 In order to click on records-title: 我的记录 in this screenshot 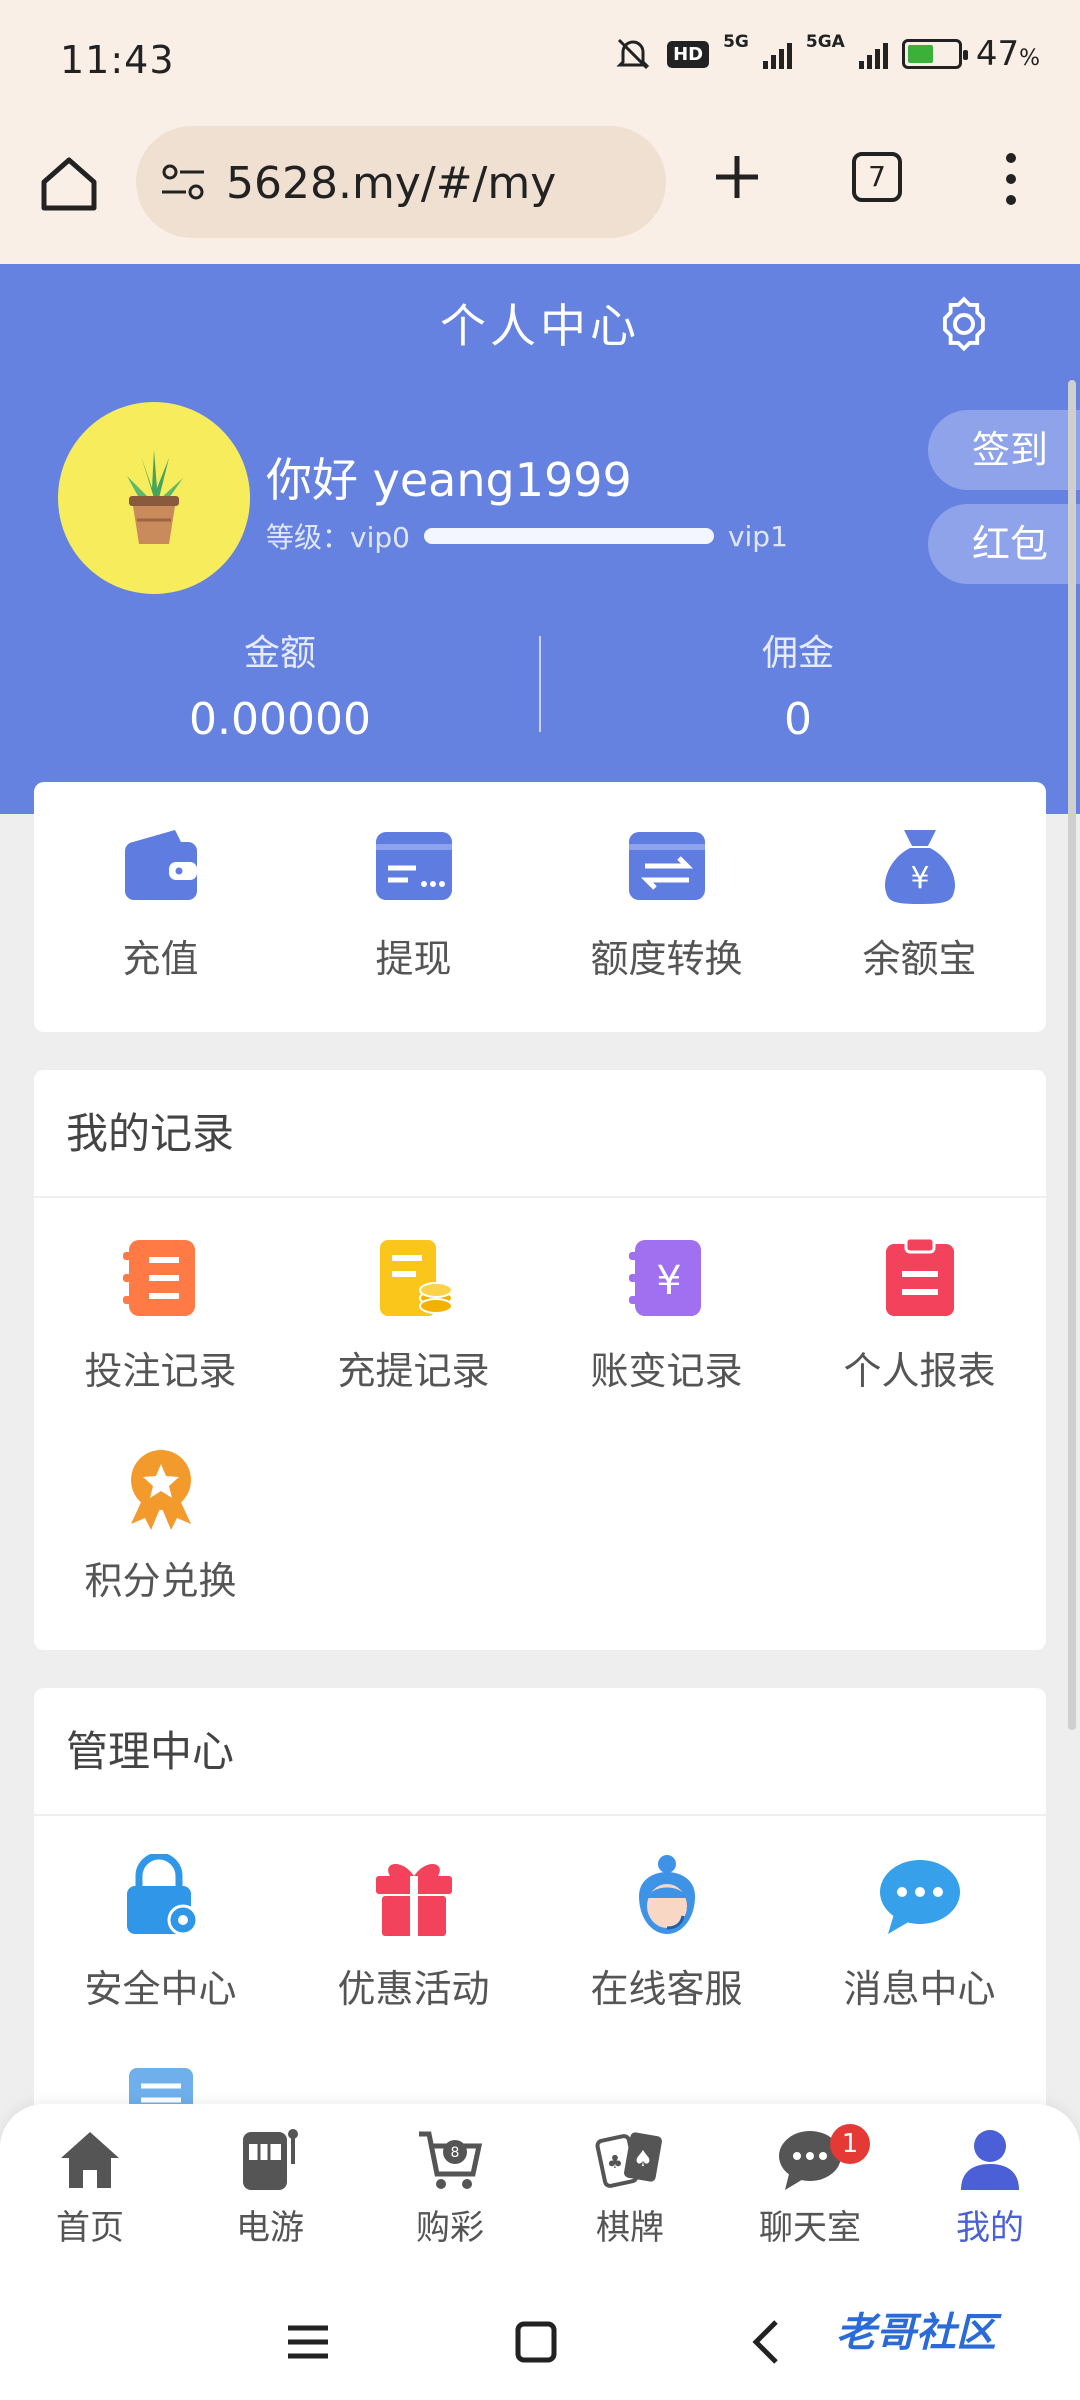, I will do `click(540, 1134)`.